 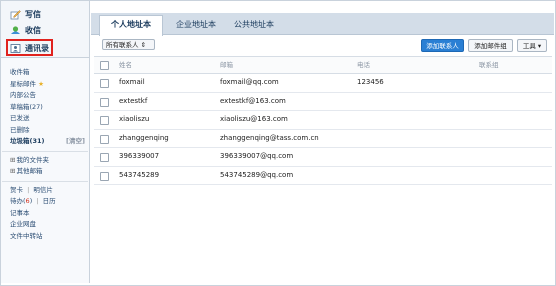 I want to click on header-group: 联系组, so click(x=489, y=65).